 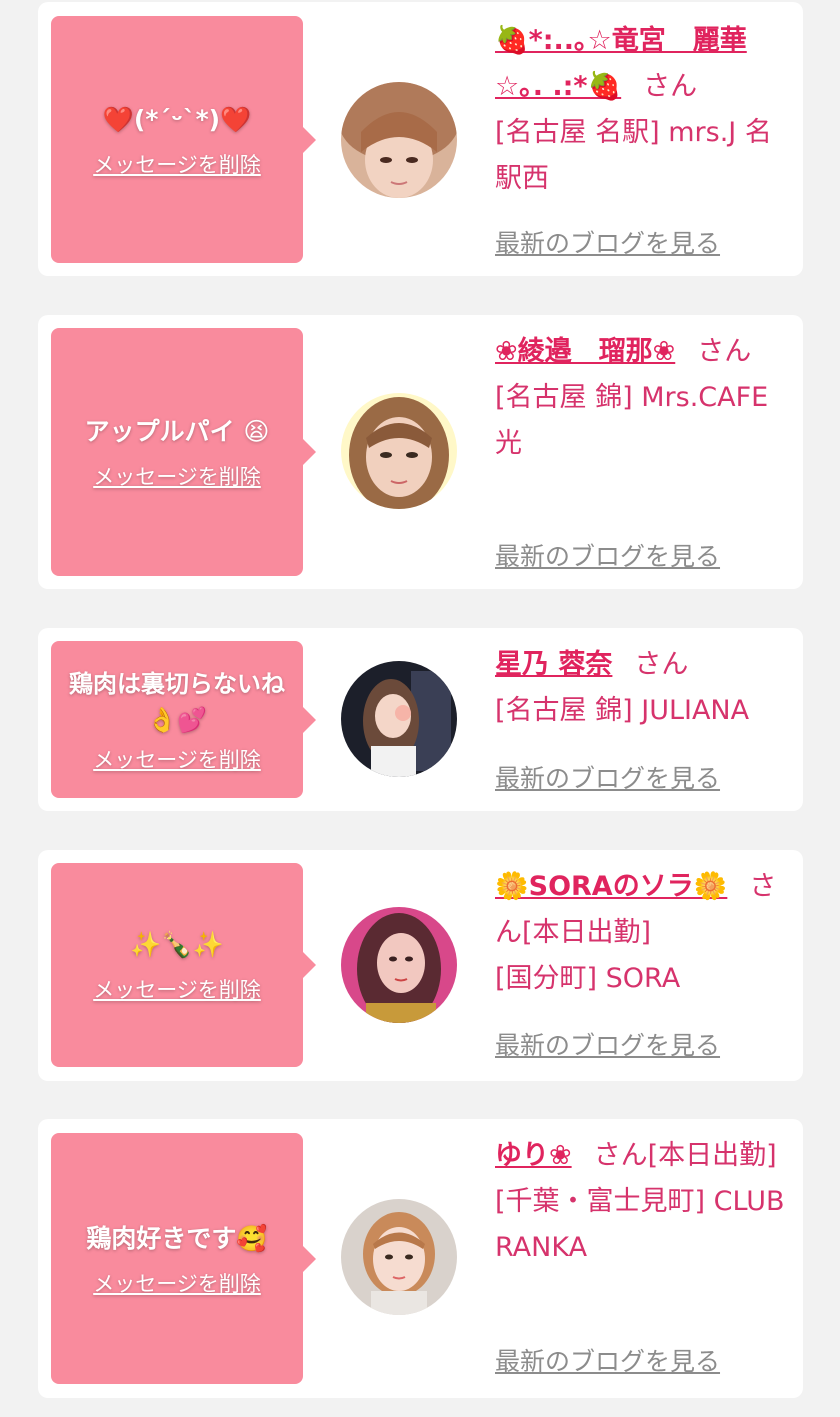 I want to click on cast-name-link: 🌼SORAのソラ🌼, so click(x=611, y=886).